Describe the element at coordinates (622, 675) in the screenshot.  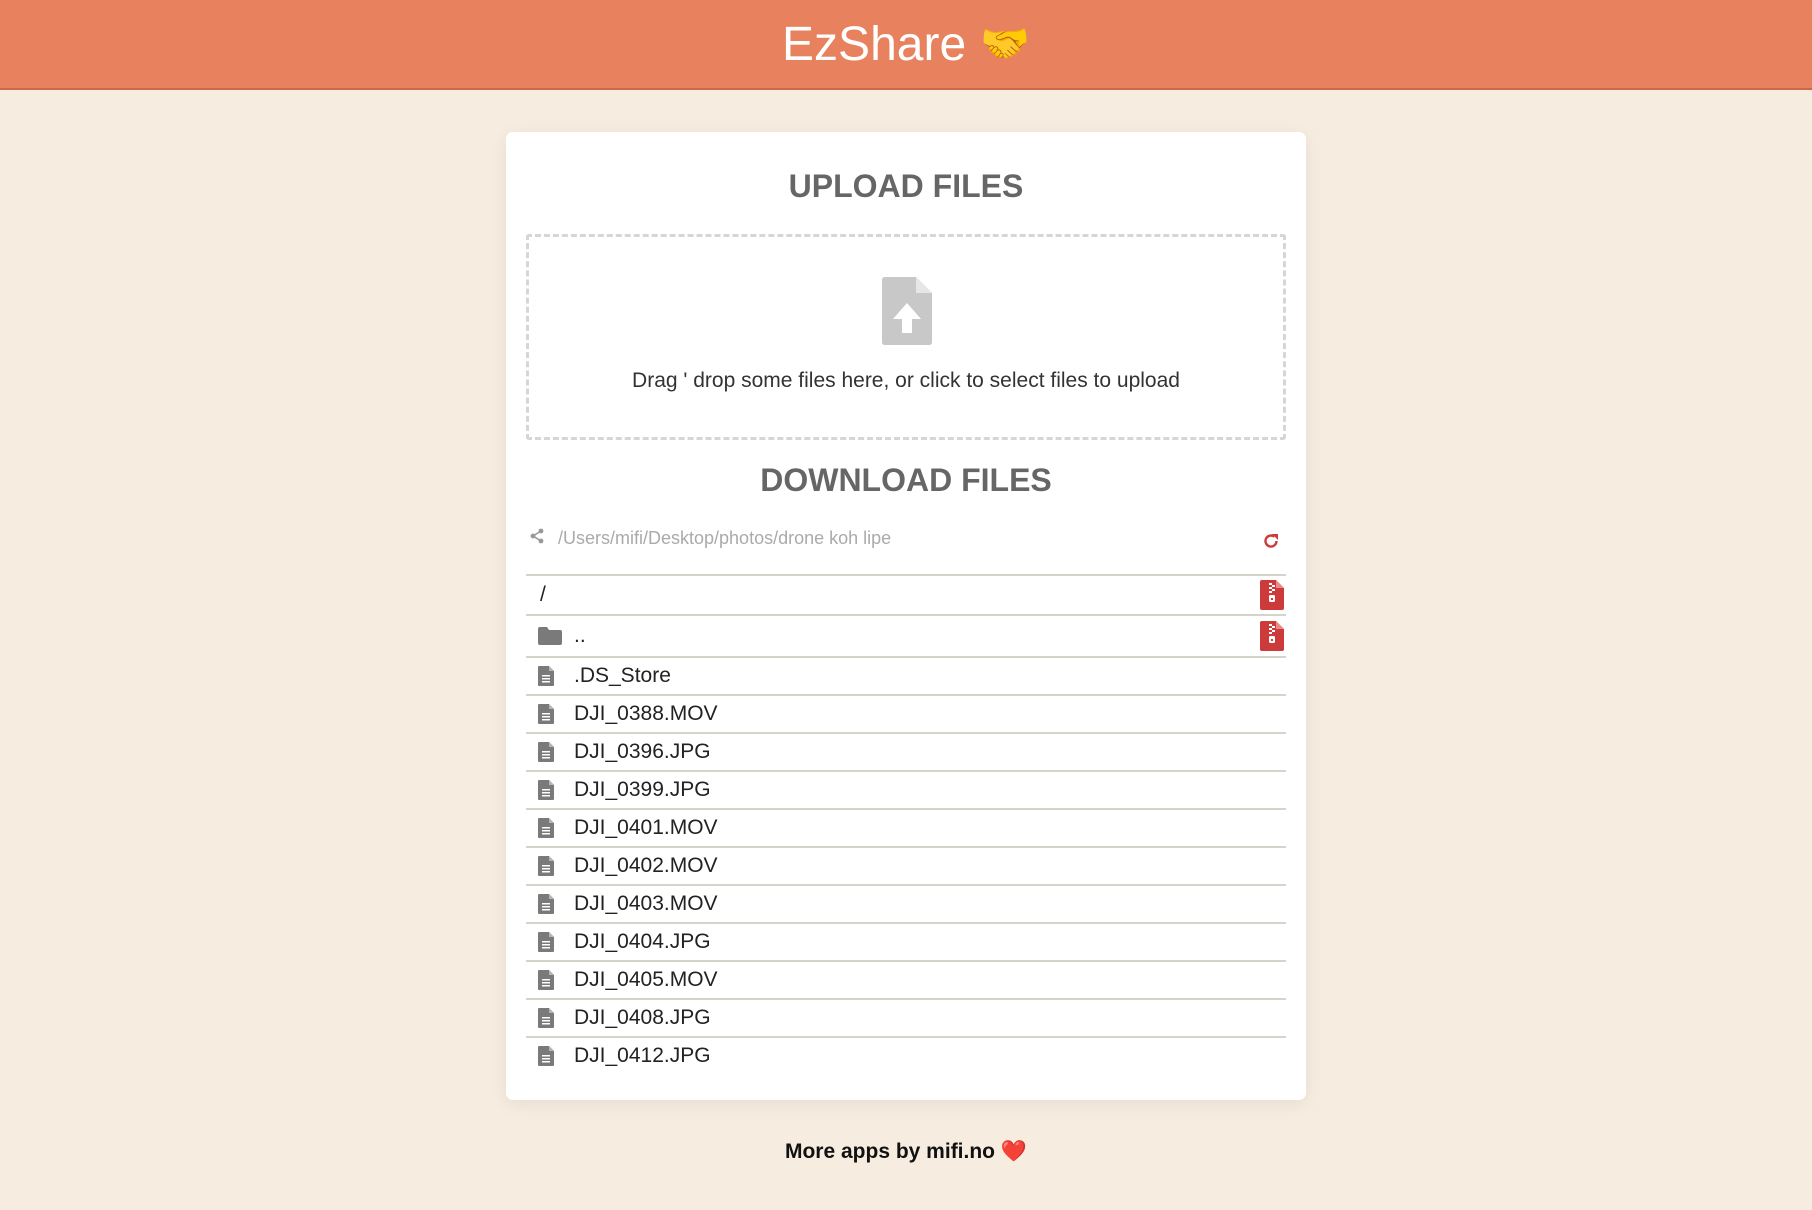
I see `file-name: .DS_Store` at that location.